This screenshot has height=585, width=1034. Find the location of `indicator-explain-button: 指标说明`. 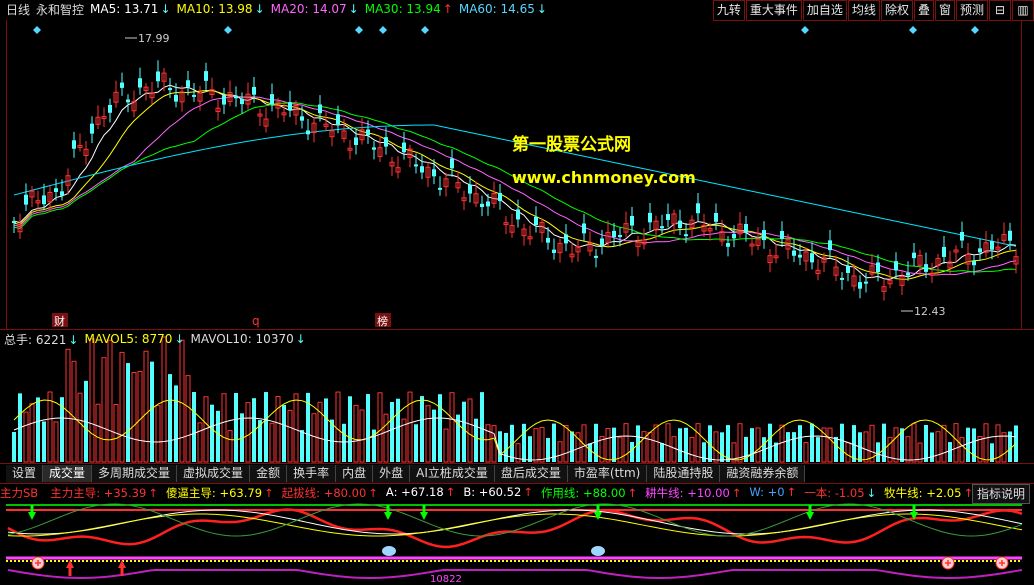

indicator-explain-button: 指标说明 is located at coordinates (1000, 494).